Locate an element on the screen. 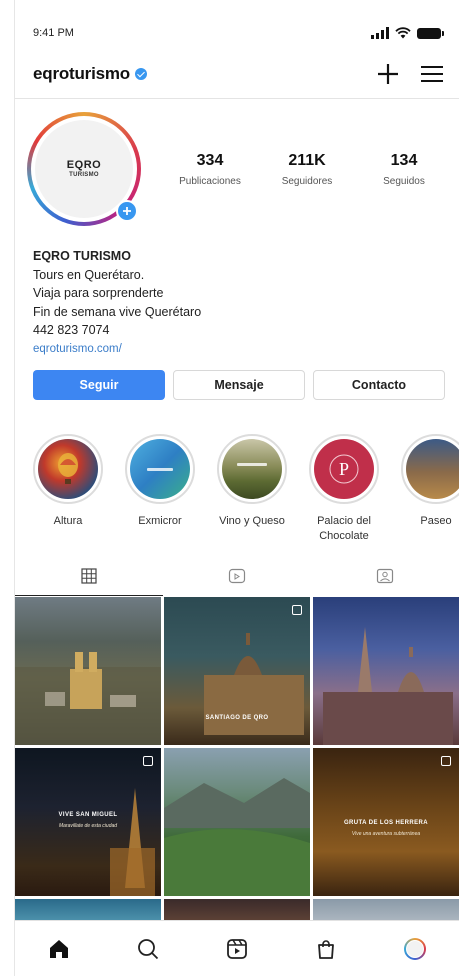  profile-actions: Seguir Mensaje Contacto is located at coordinates (239, 385).